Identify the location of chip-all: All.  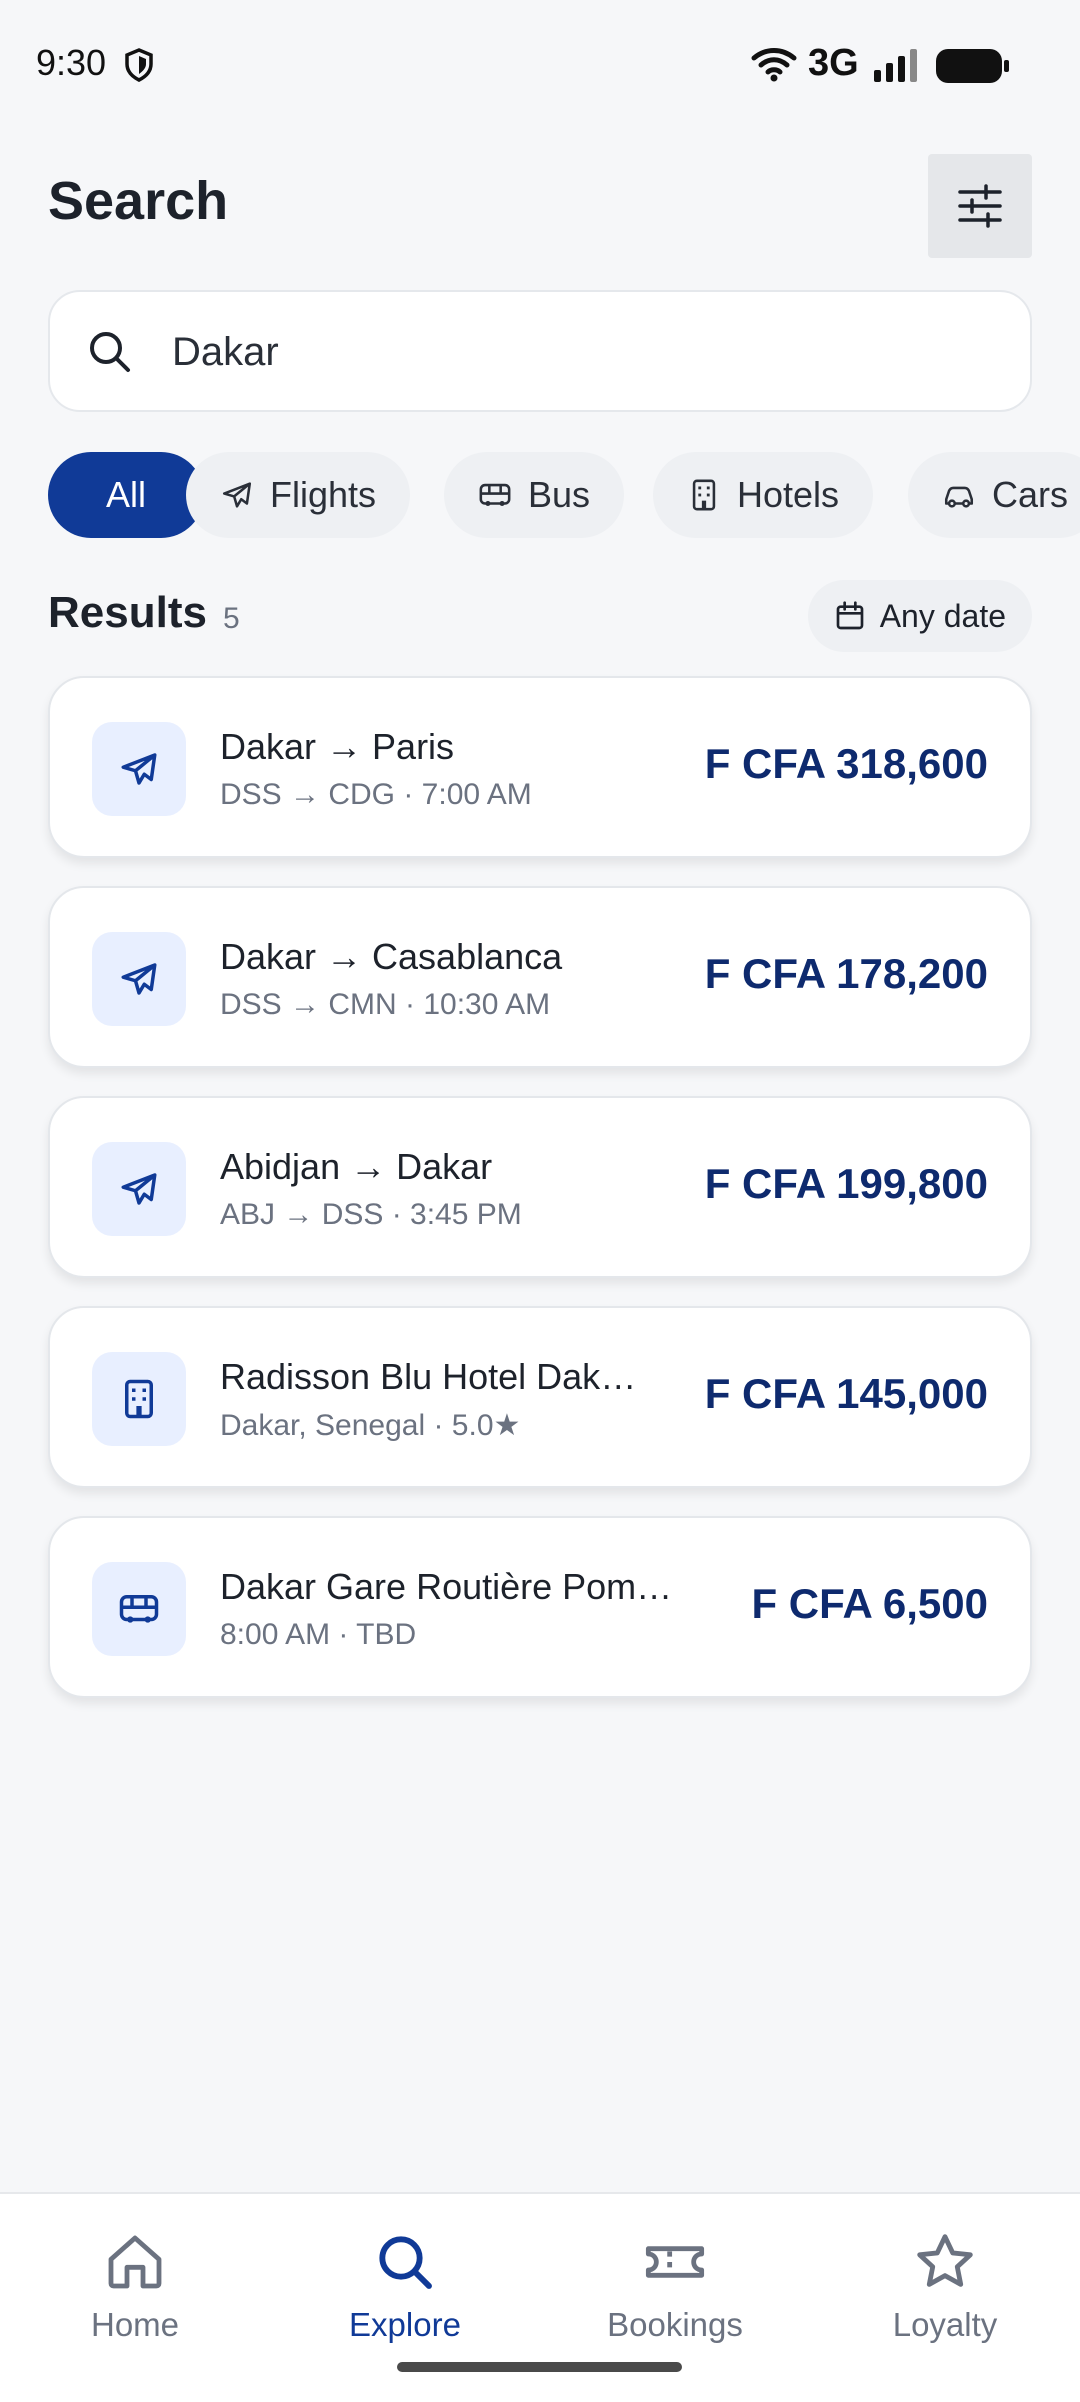
(126, 495).